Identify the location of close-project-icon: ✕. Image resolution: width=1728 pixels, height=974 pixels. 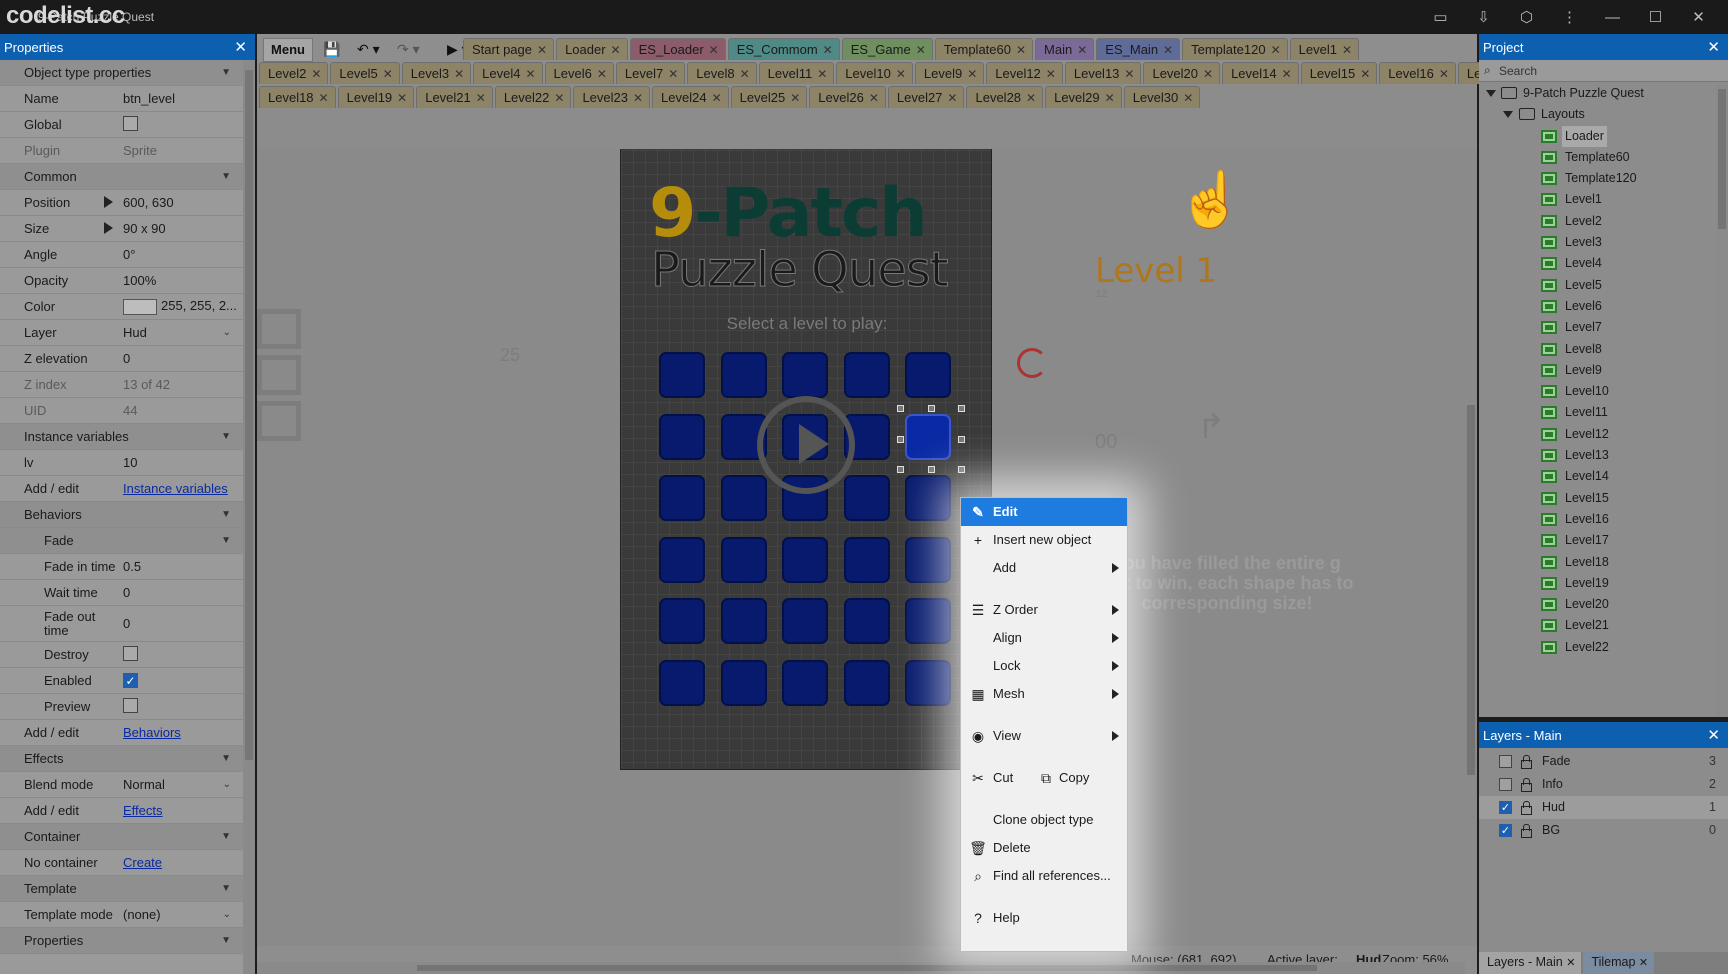
(1713, 47).